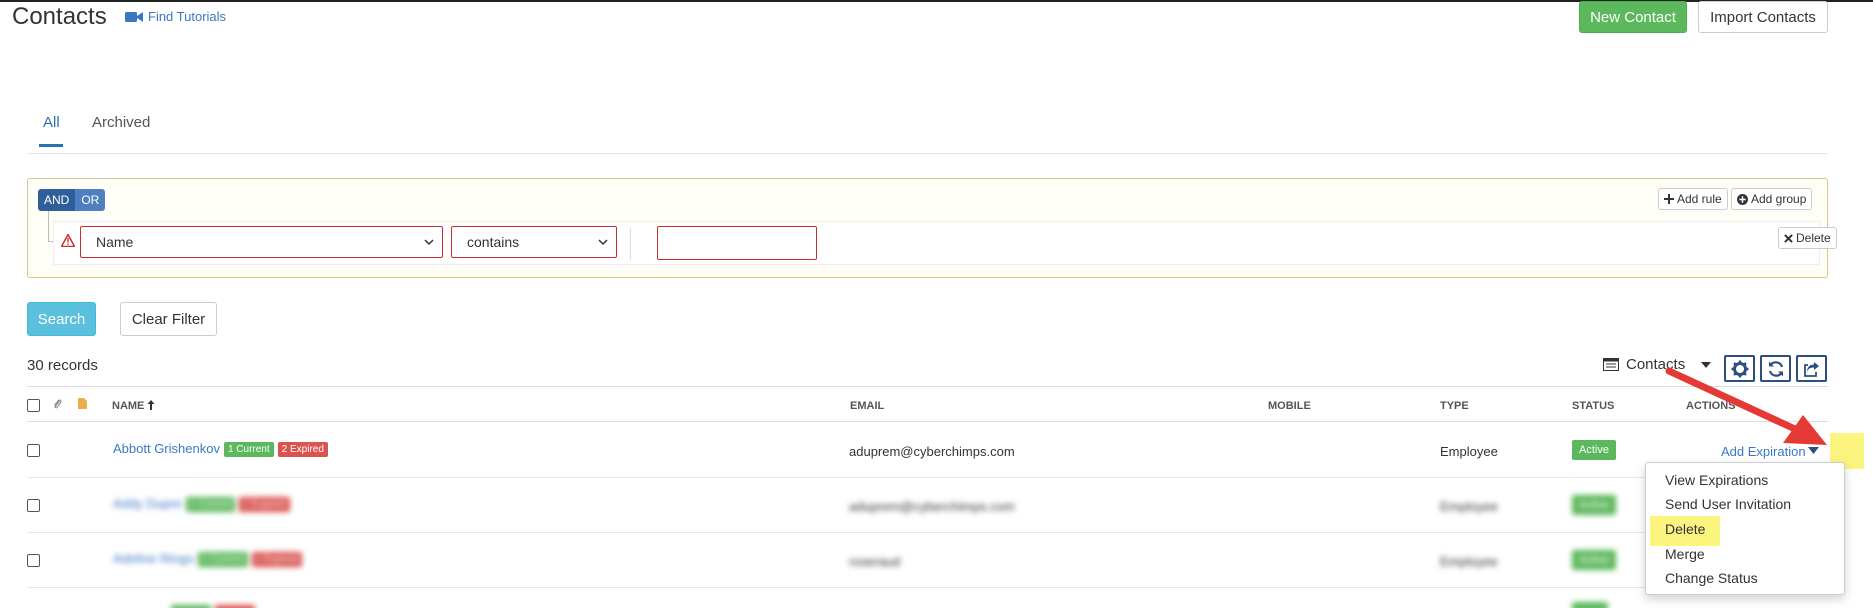  Describe the element at coordinates (58, 404) in the screenshot. I see `paperclip-icon` at that location.